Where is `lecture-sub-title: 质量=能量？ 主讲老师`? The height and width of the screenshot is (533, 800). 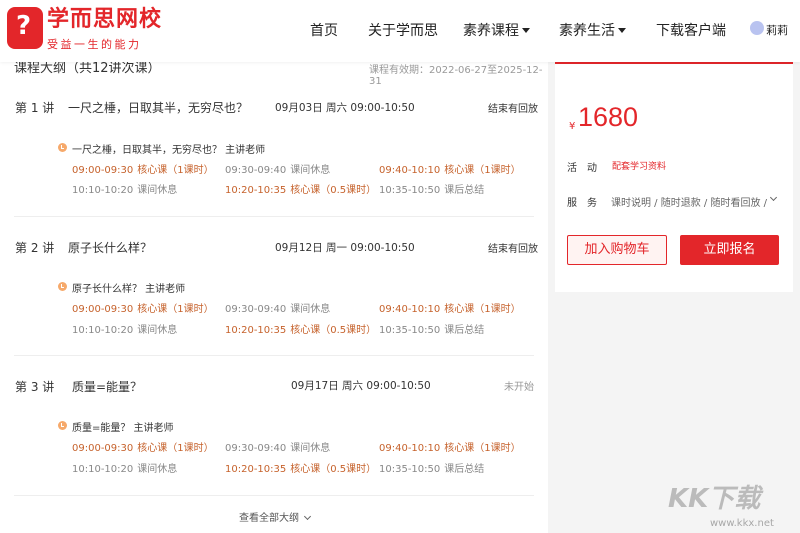 lecture-sub-title: 质量=能量？ 主讲老师 is located at coordinates (123, 428).